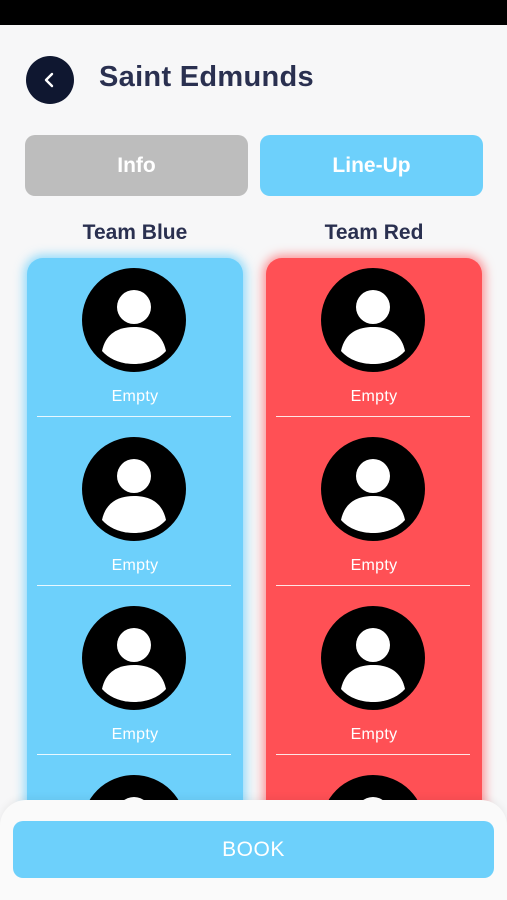 Image resolution: width=507 pixels, height=900 pixels. I want to click on team-red-slot-1: Empty, so click(374, 342).